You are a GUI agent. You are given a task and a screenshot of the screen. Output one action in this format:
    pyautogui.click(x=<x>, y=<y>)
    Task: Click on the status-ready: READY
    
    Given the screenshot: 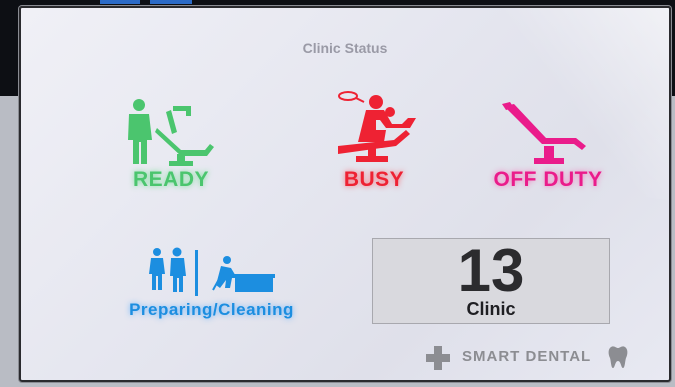 What is the action you would take?
    pyautogui.click(x=171, y=144)
    